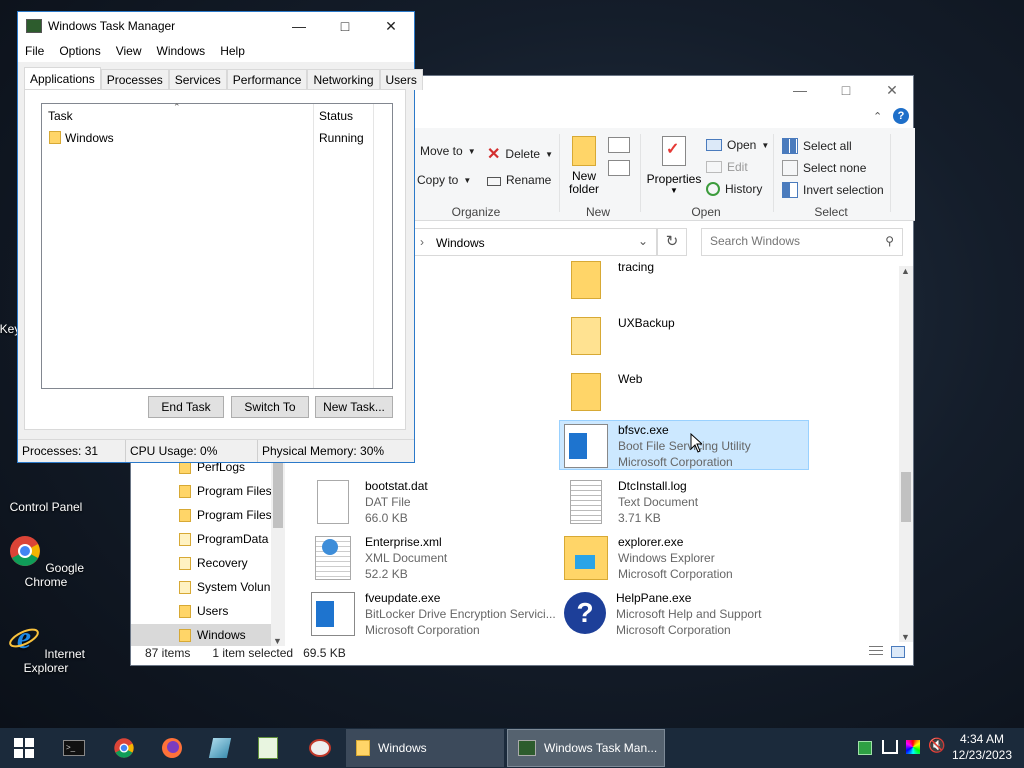  Describe the element at coordinates (425, 748) in the screenshot. I see `taskbar-task-explorer: Windows` at that location.